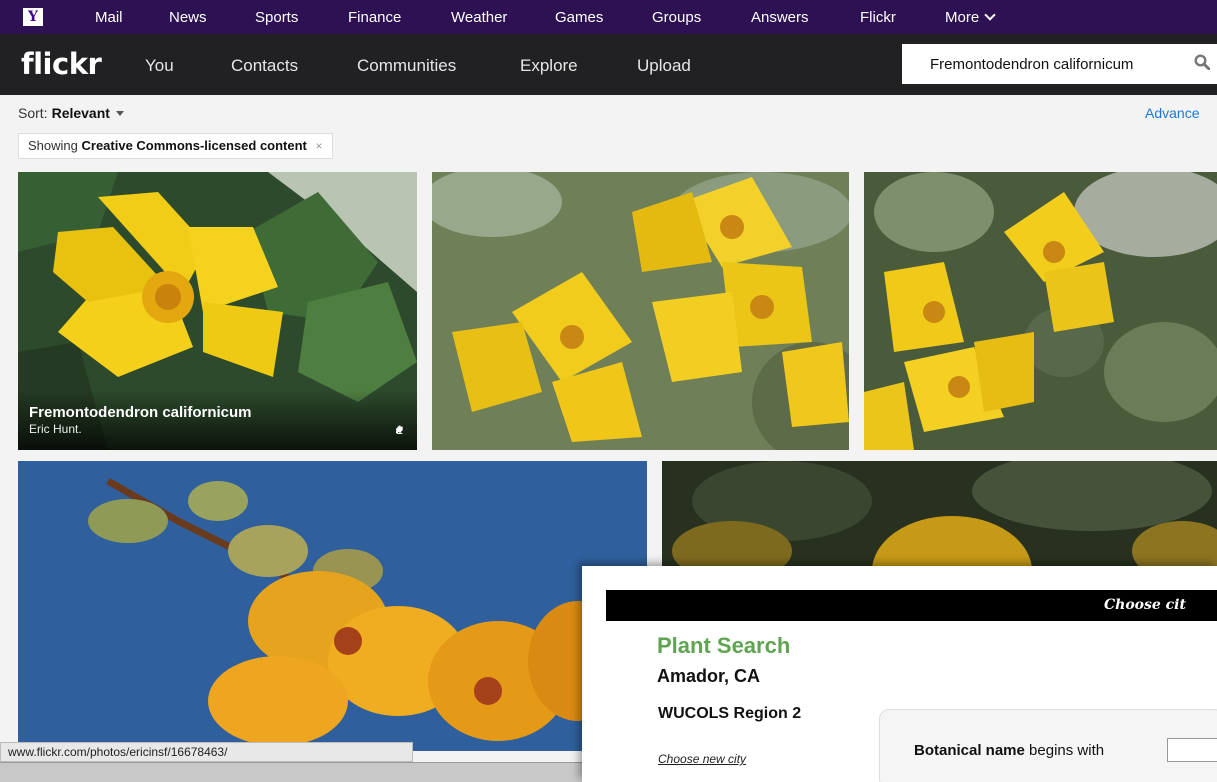 The image size is (1217, 782). What do you see at coordinates (206, 752) in the screenshot?
I see `status-bar-url: www.flickr.com/photos/ericinsf/16678463/` at bounding box center [206, 752].